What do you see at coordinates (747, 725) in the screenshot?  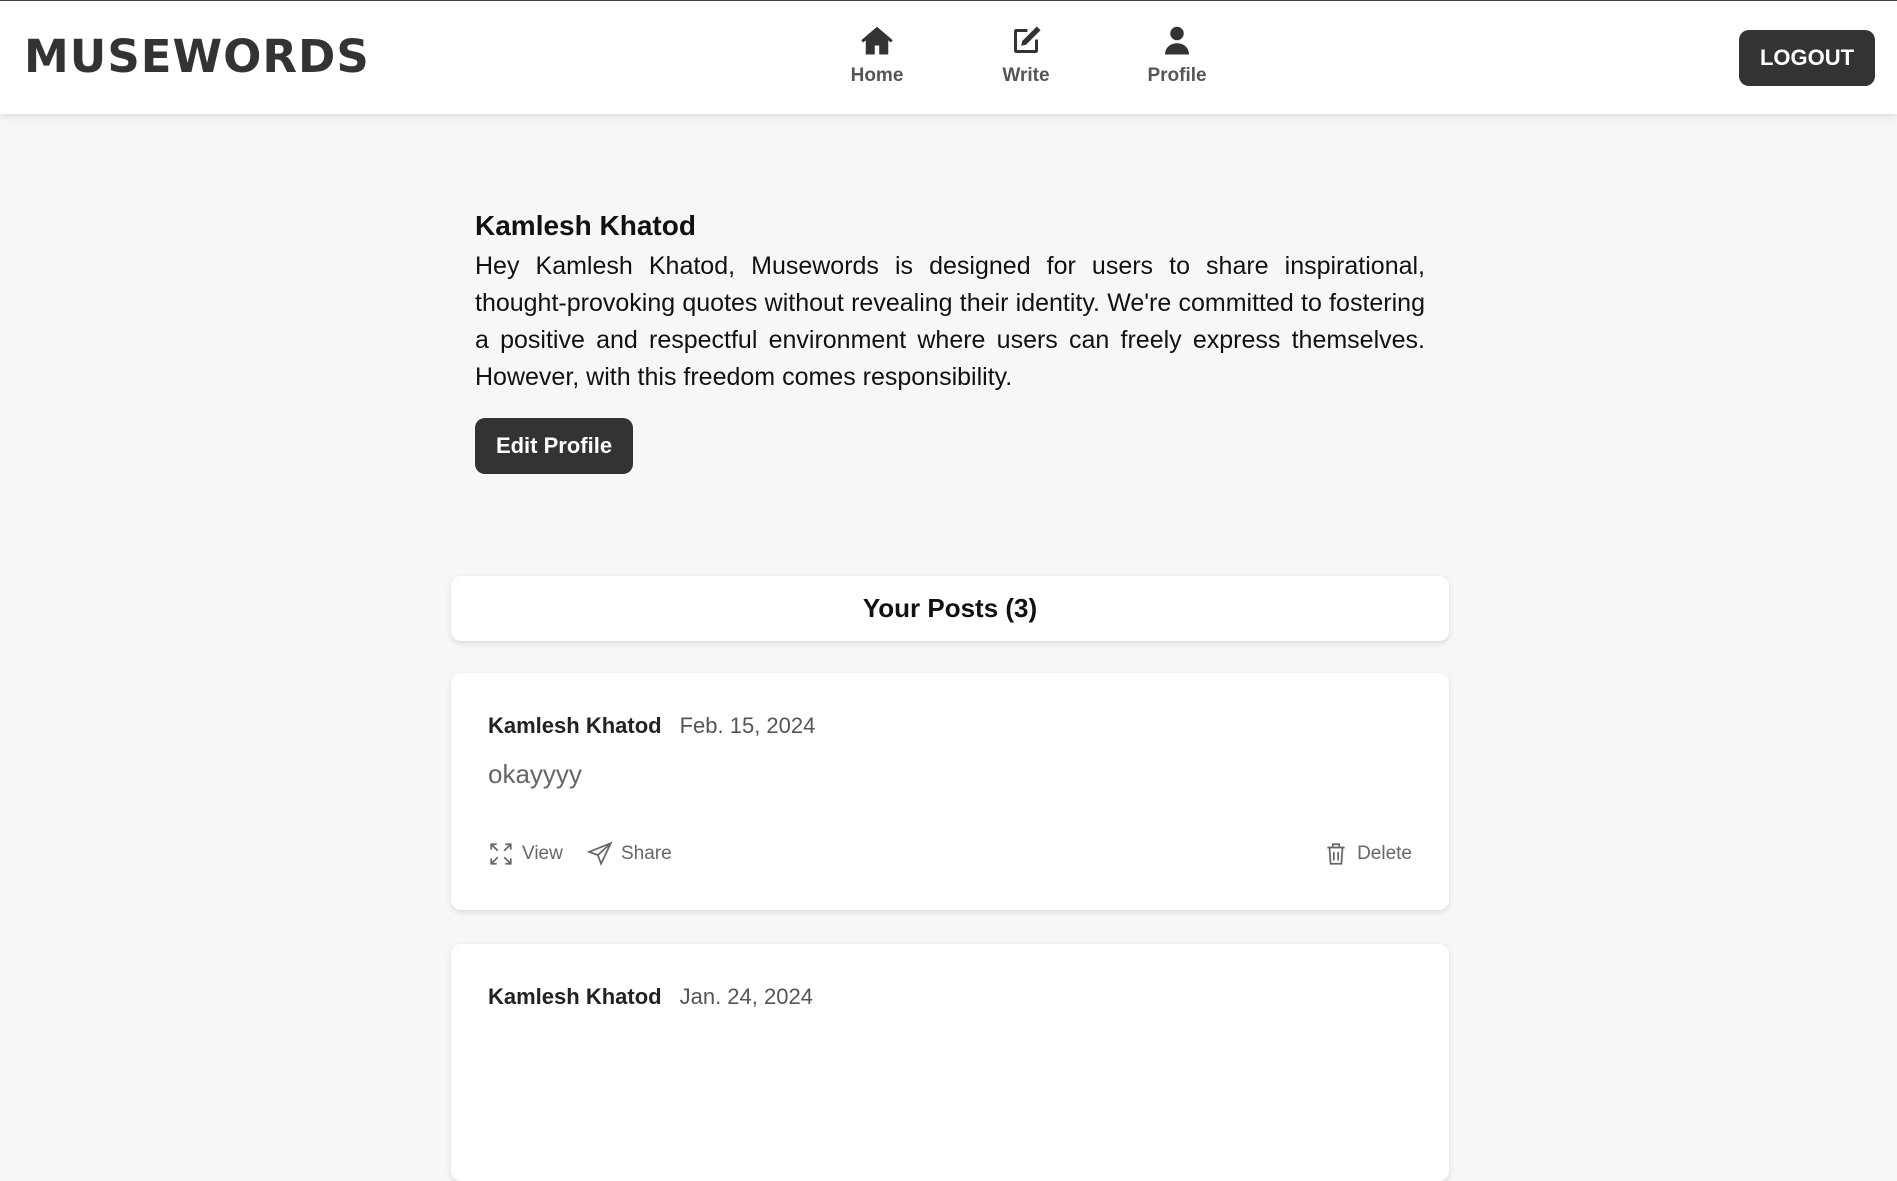 I see `post-date: Feb. 15, 2024` at bounding box center [747, 725].